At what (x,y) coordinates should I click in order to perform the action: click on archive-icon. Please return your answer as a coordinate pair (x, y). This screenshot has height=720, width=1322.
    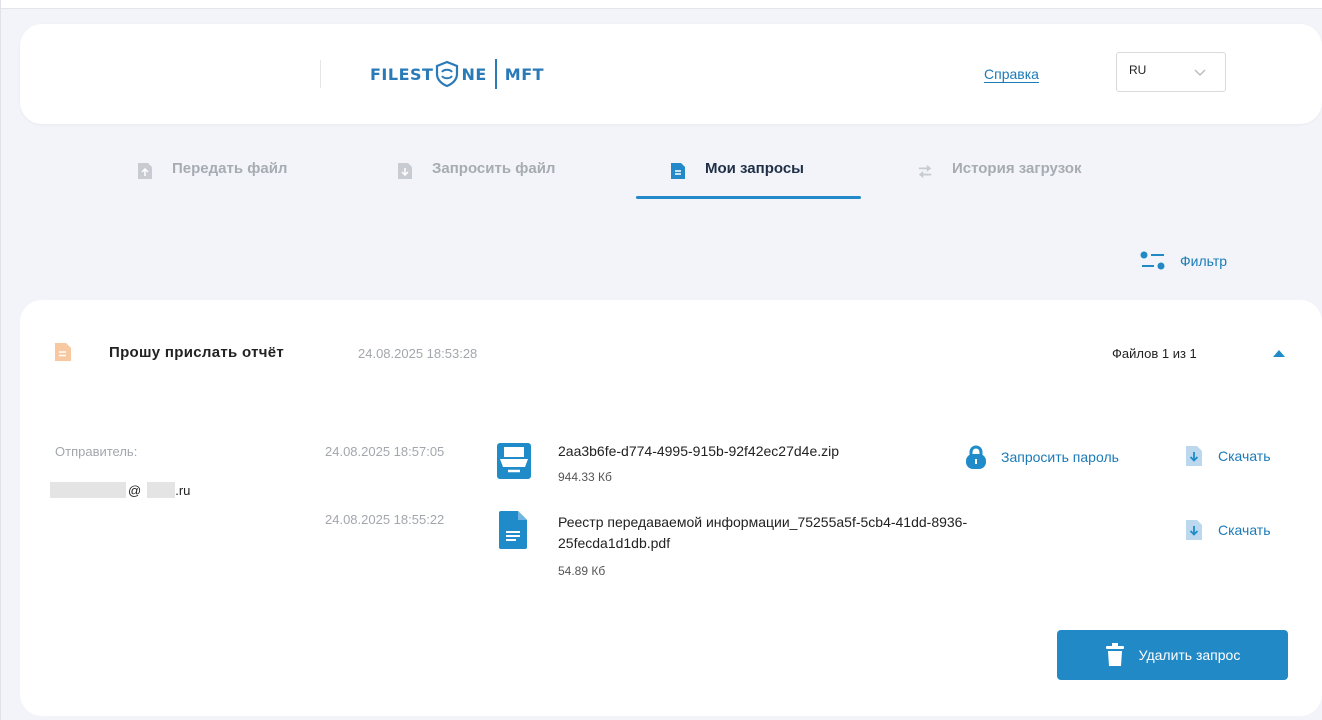
    Looking at the image, I should click on (514, 461).